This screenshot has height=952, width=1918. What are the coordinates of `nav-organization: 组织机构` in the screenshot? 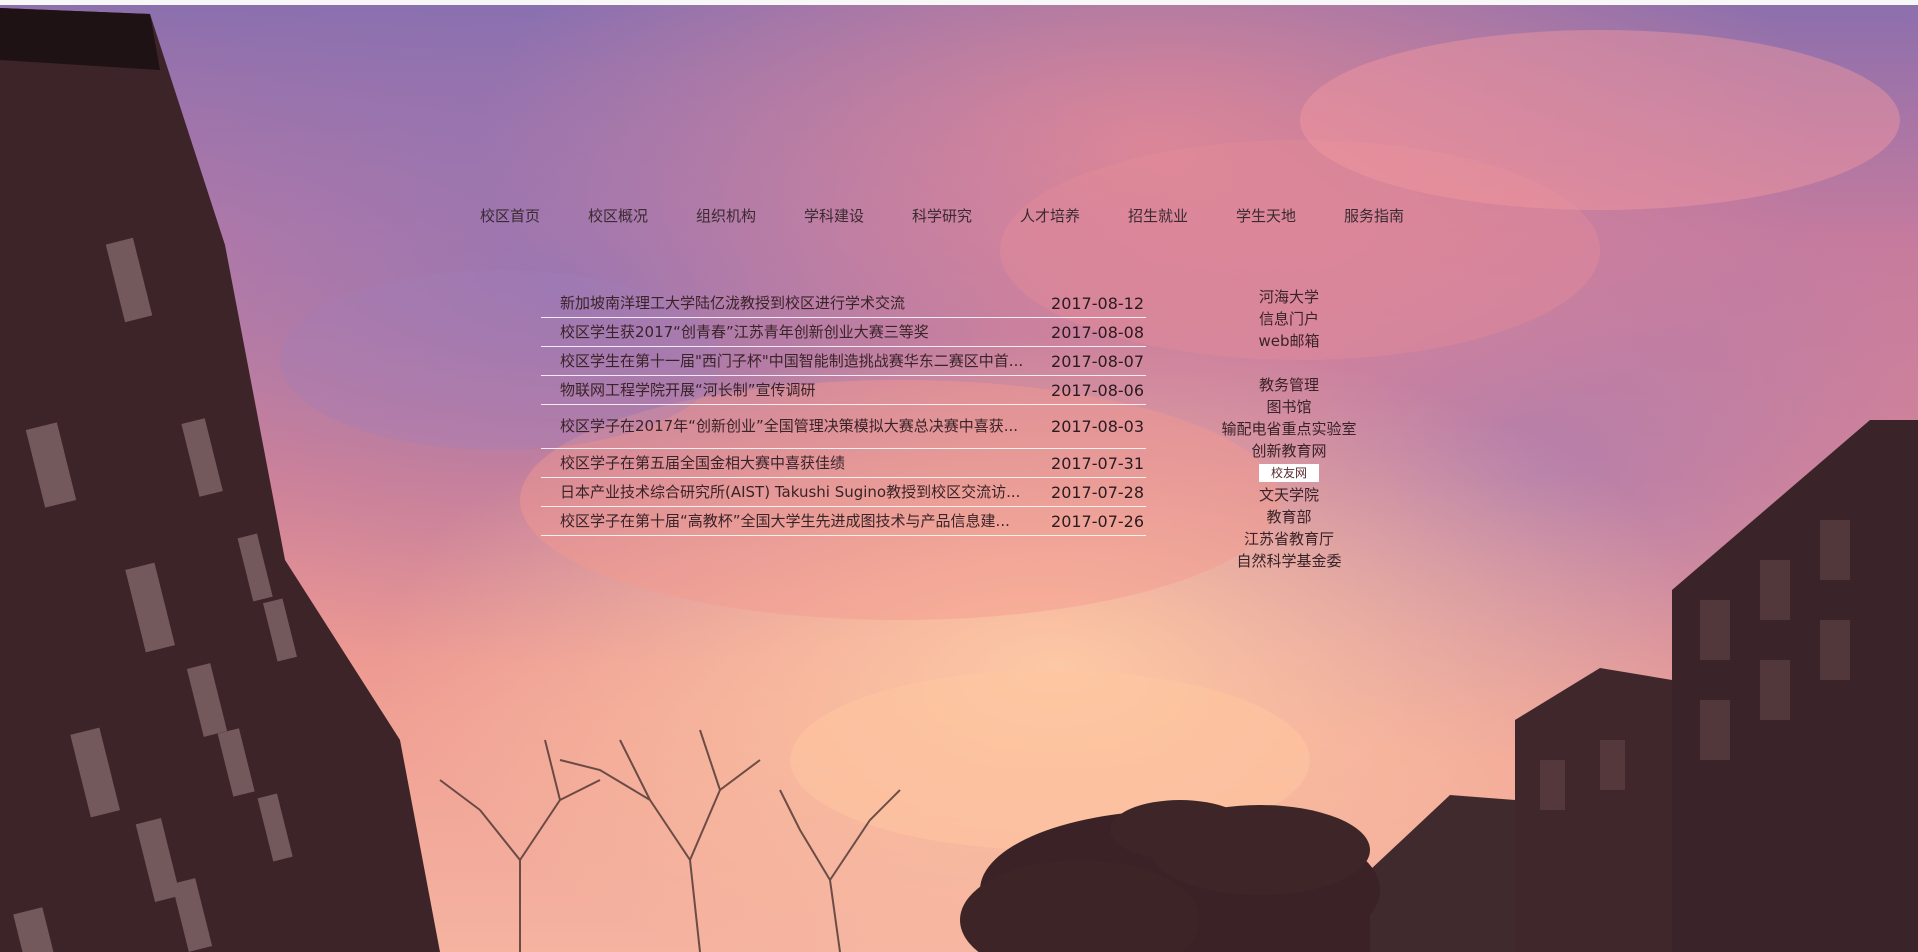 It's located at (750, 216).